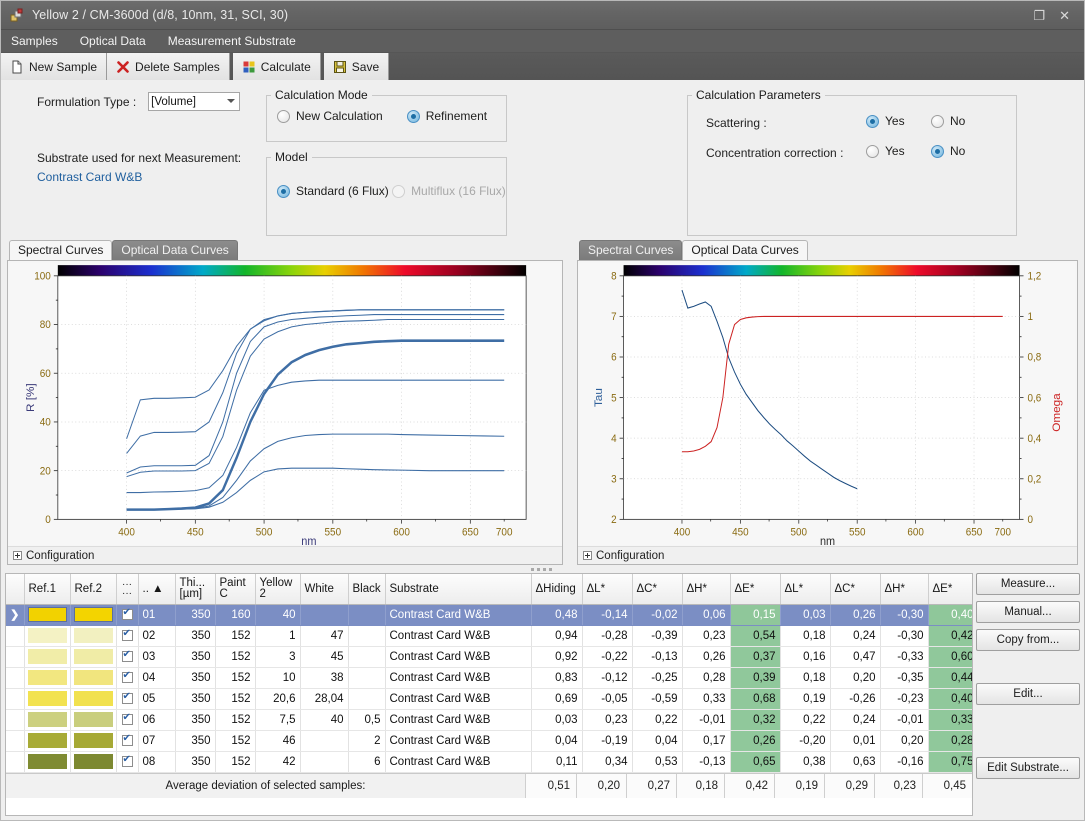 The height and width of the screenshot is (821, 1085). Describe the element at coordinates (1064, 15) in the screenshot. I see `close-icon: ✕` at that location.